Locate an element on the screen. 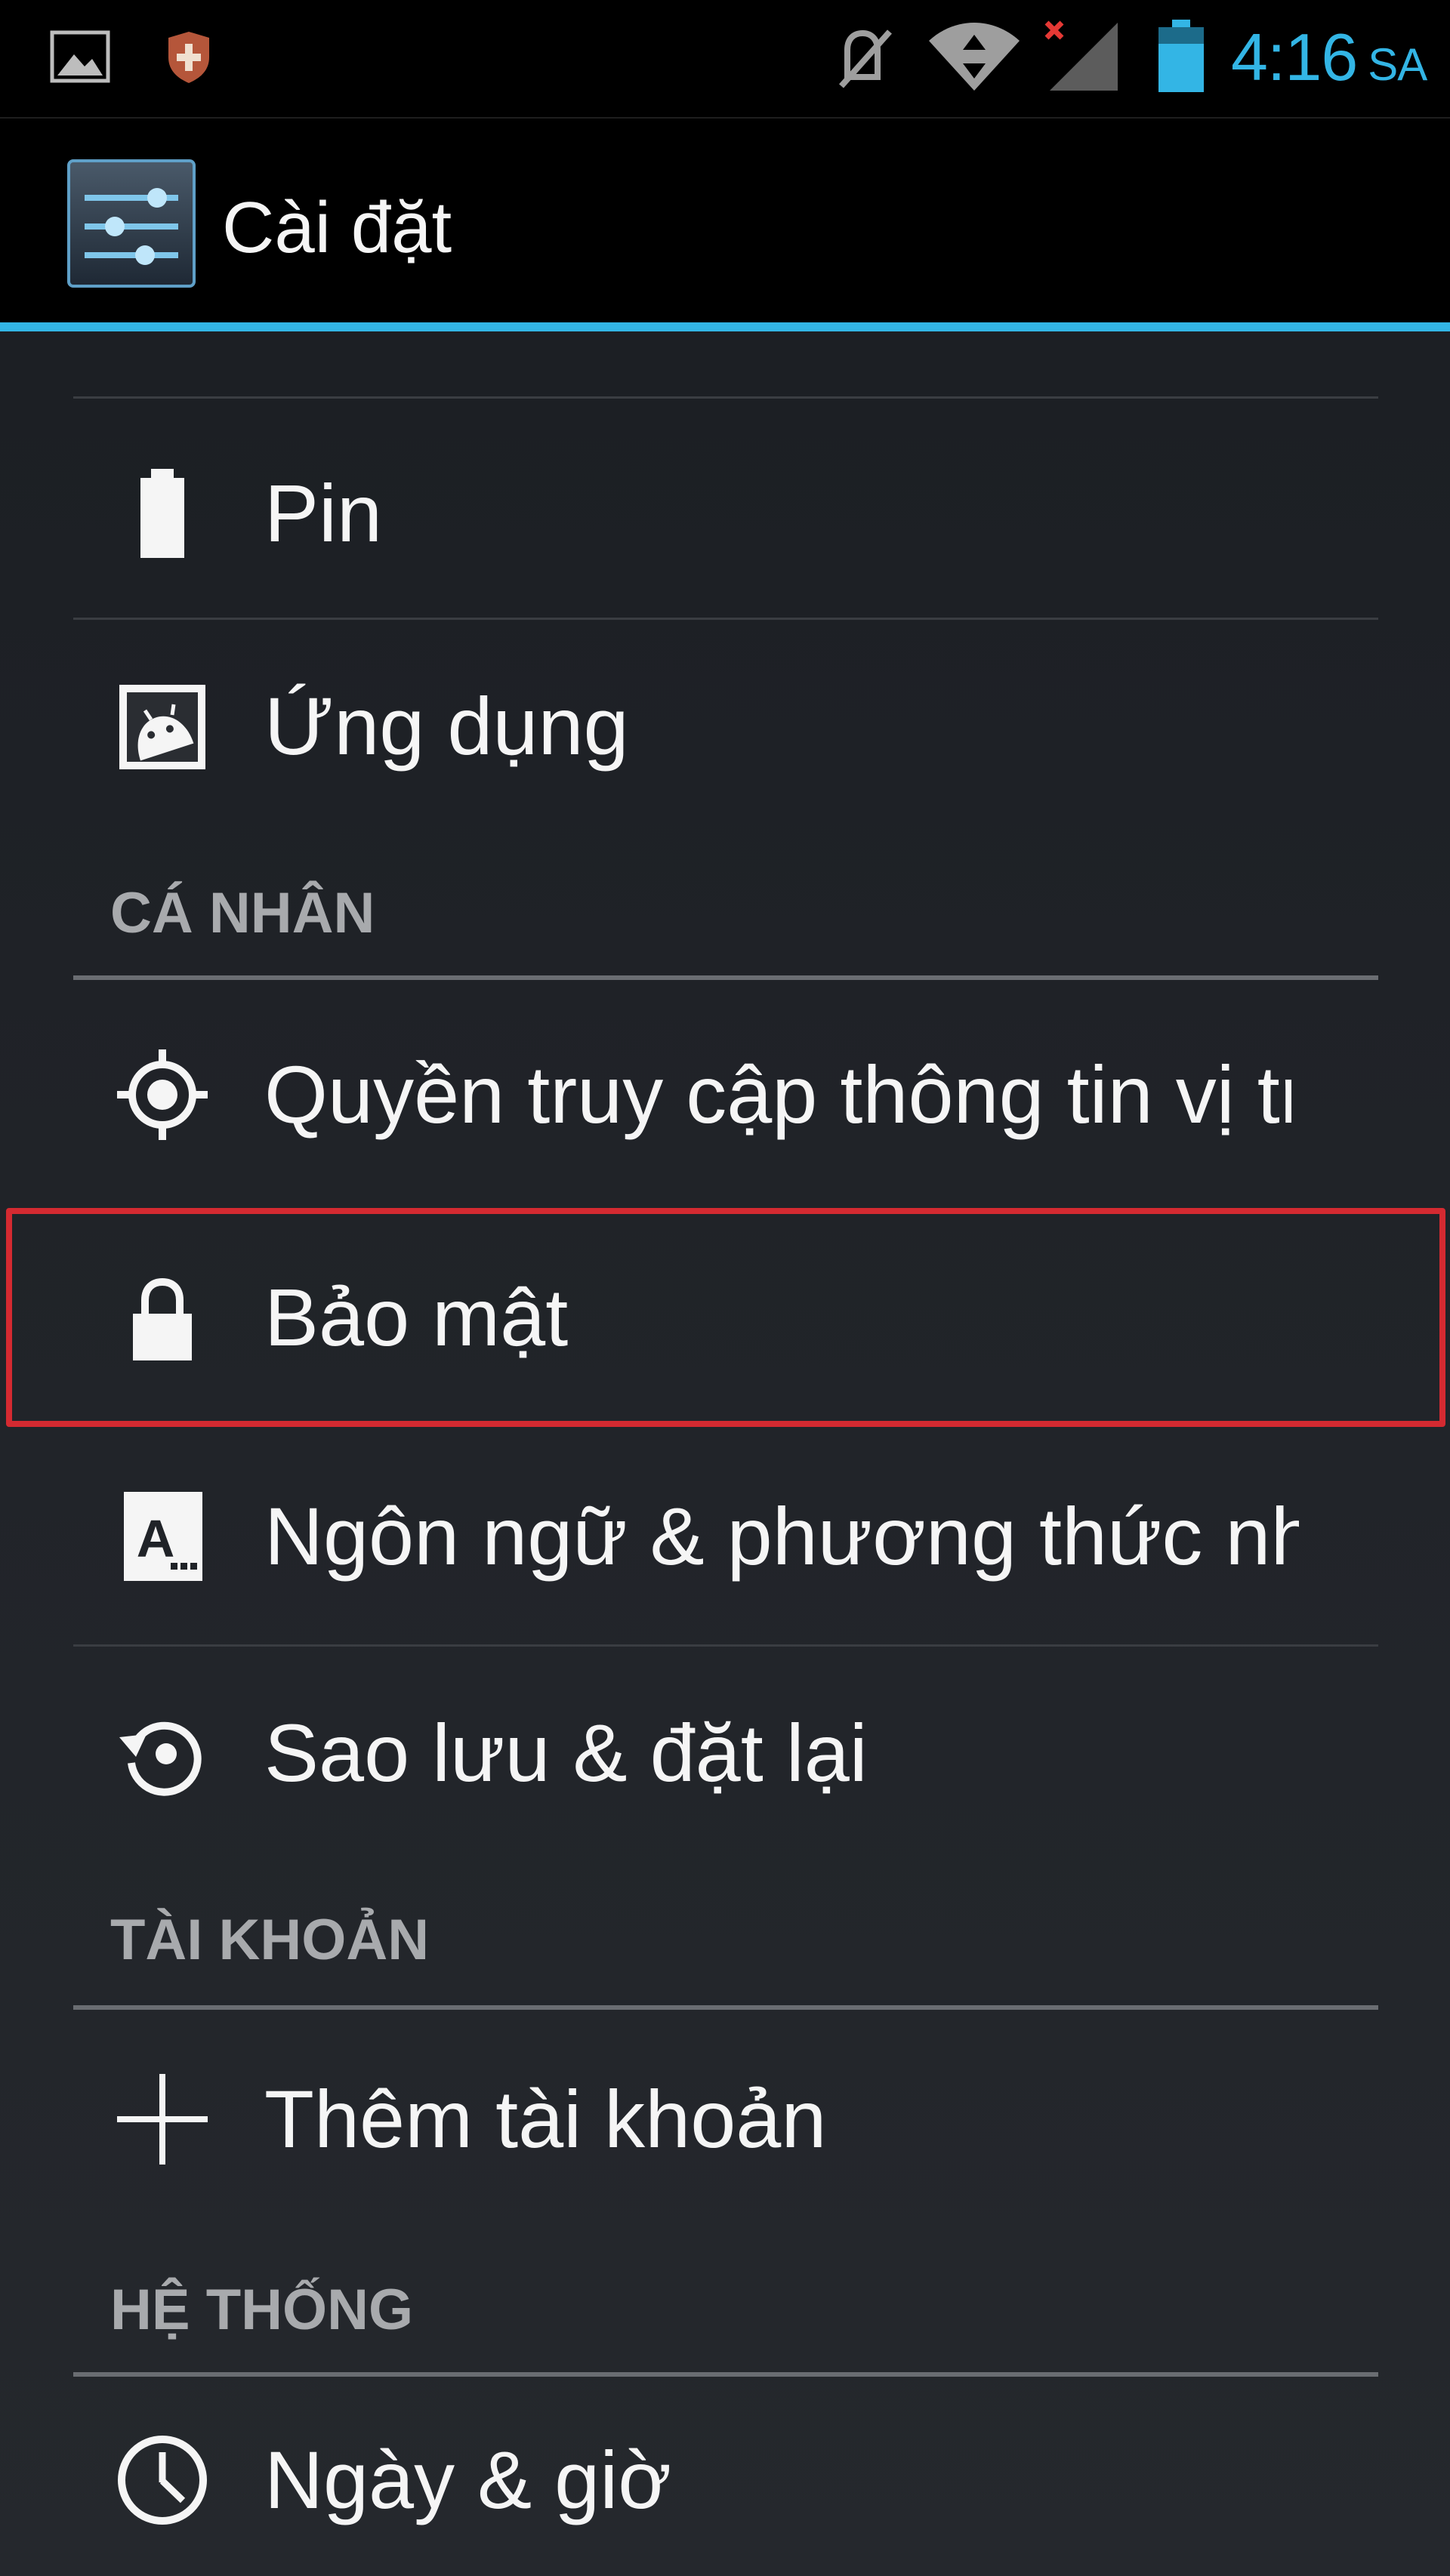  settings-item-location: Quyền truy cập thông tin vị trí is located at coordinates (725, 1090).